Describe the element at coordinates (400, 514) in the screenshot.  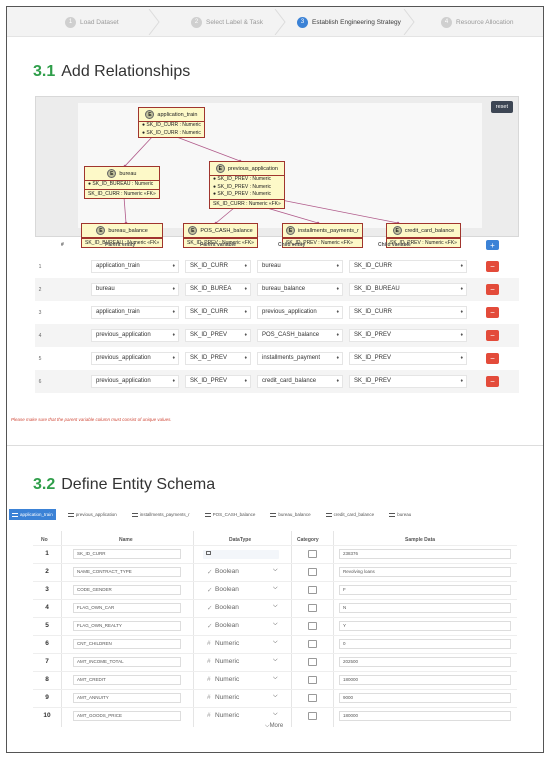
I see `tab-bureau: bureau` at that location.